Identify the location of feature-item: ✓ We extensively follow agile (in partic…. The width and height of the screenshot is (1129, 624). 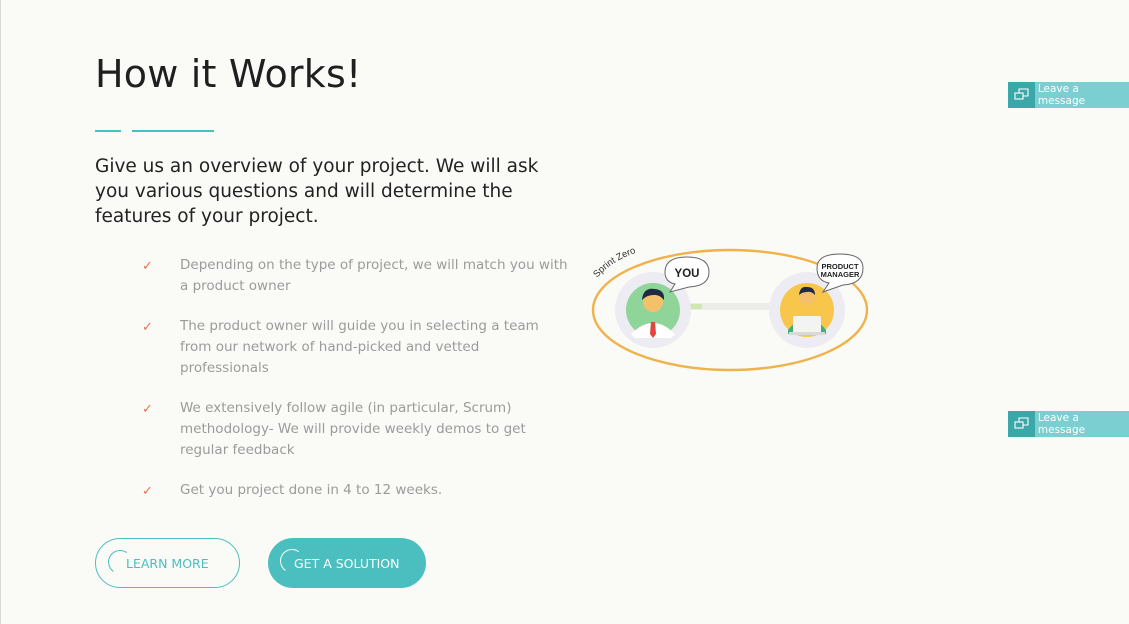
(355, 429).